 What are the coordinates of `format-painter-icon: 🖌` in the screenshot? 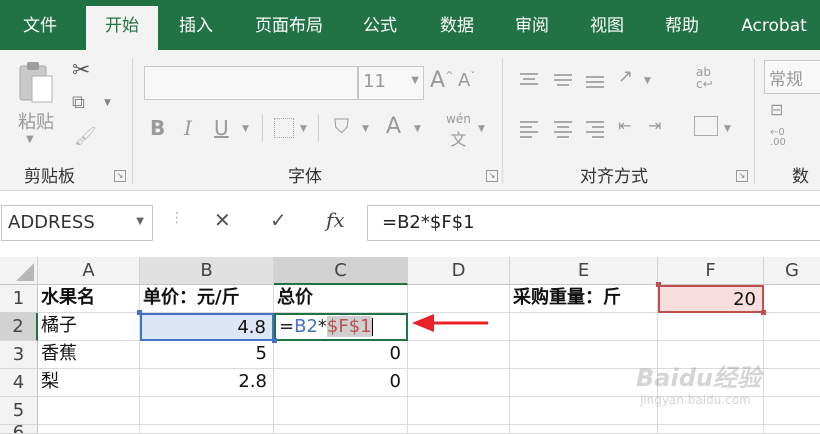 It's located at (85, 136).